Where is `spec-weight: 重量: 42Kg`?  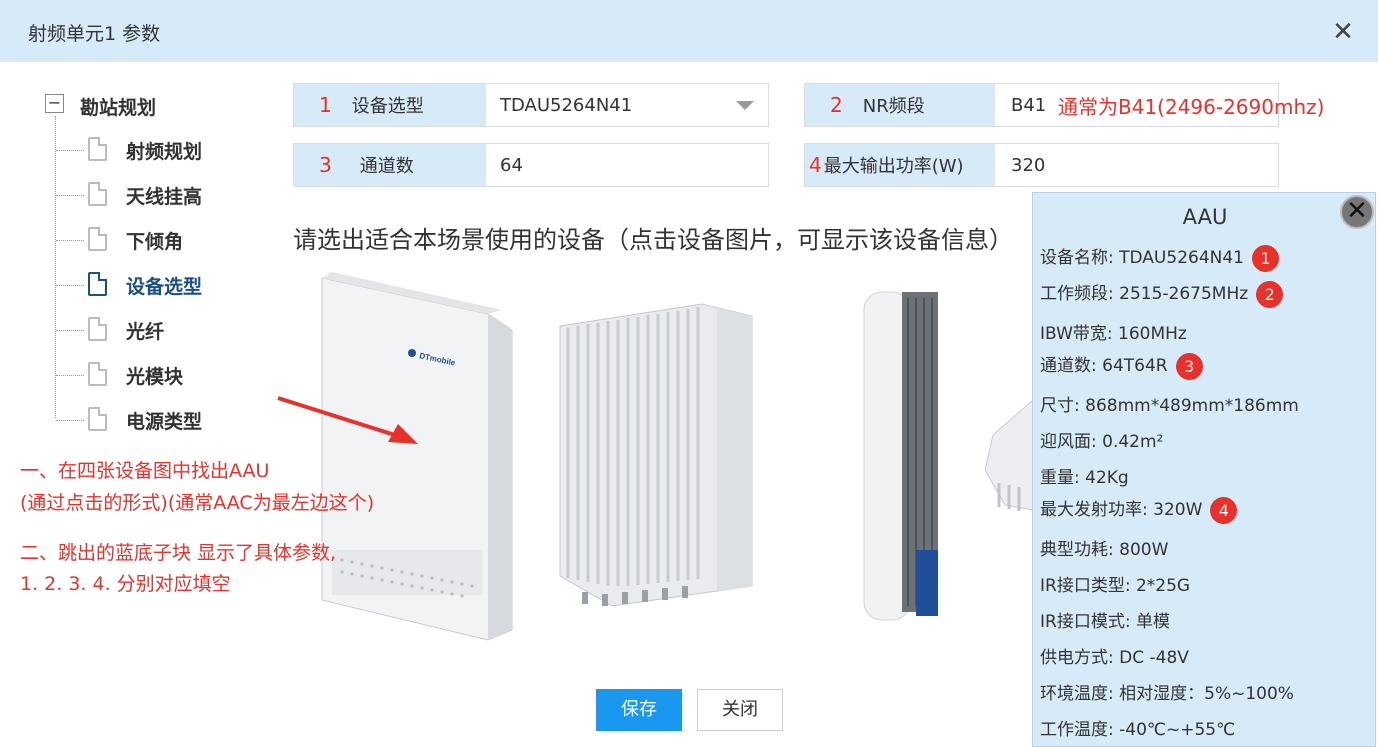 spec-weight: 重量: 42Kg is located at coordinates (1084, 478).